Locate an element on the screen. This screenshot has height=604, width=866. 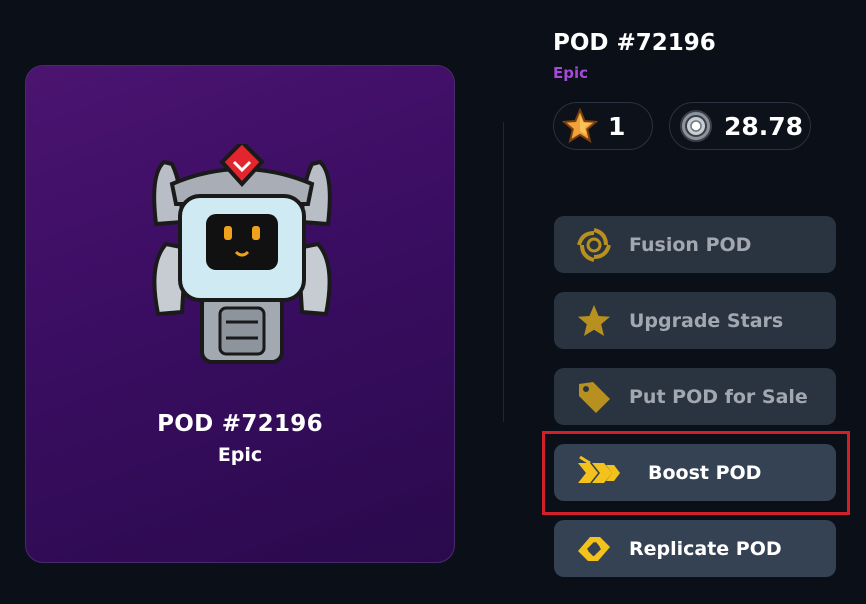
fusion-pod-button: Fusion POD is located at coordinates (695, 244).